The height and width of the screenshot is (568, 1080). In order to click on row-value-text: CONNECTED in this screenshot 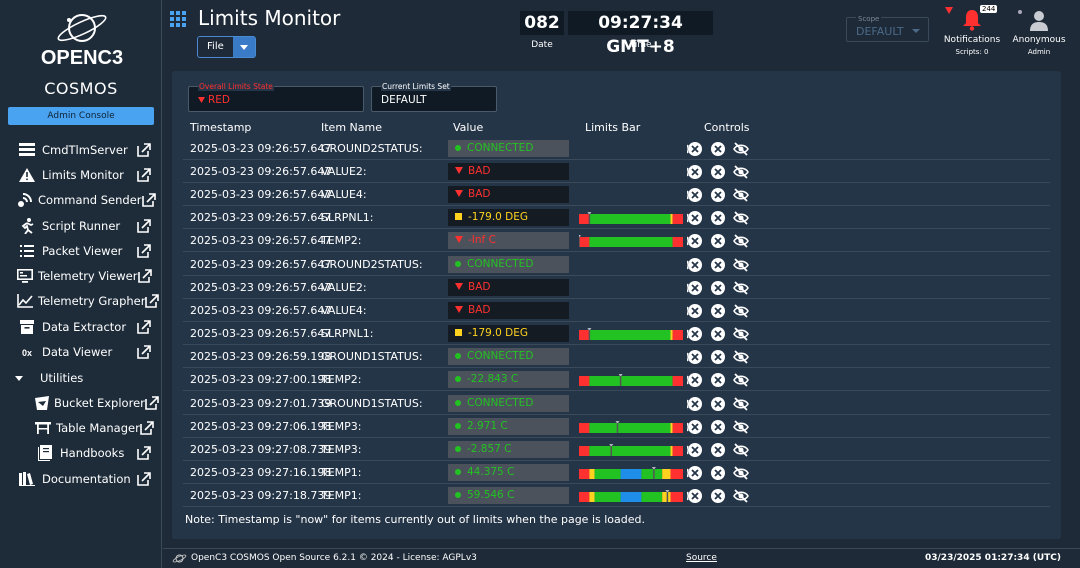, I will do `click(500, 403)`.